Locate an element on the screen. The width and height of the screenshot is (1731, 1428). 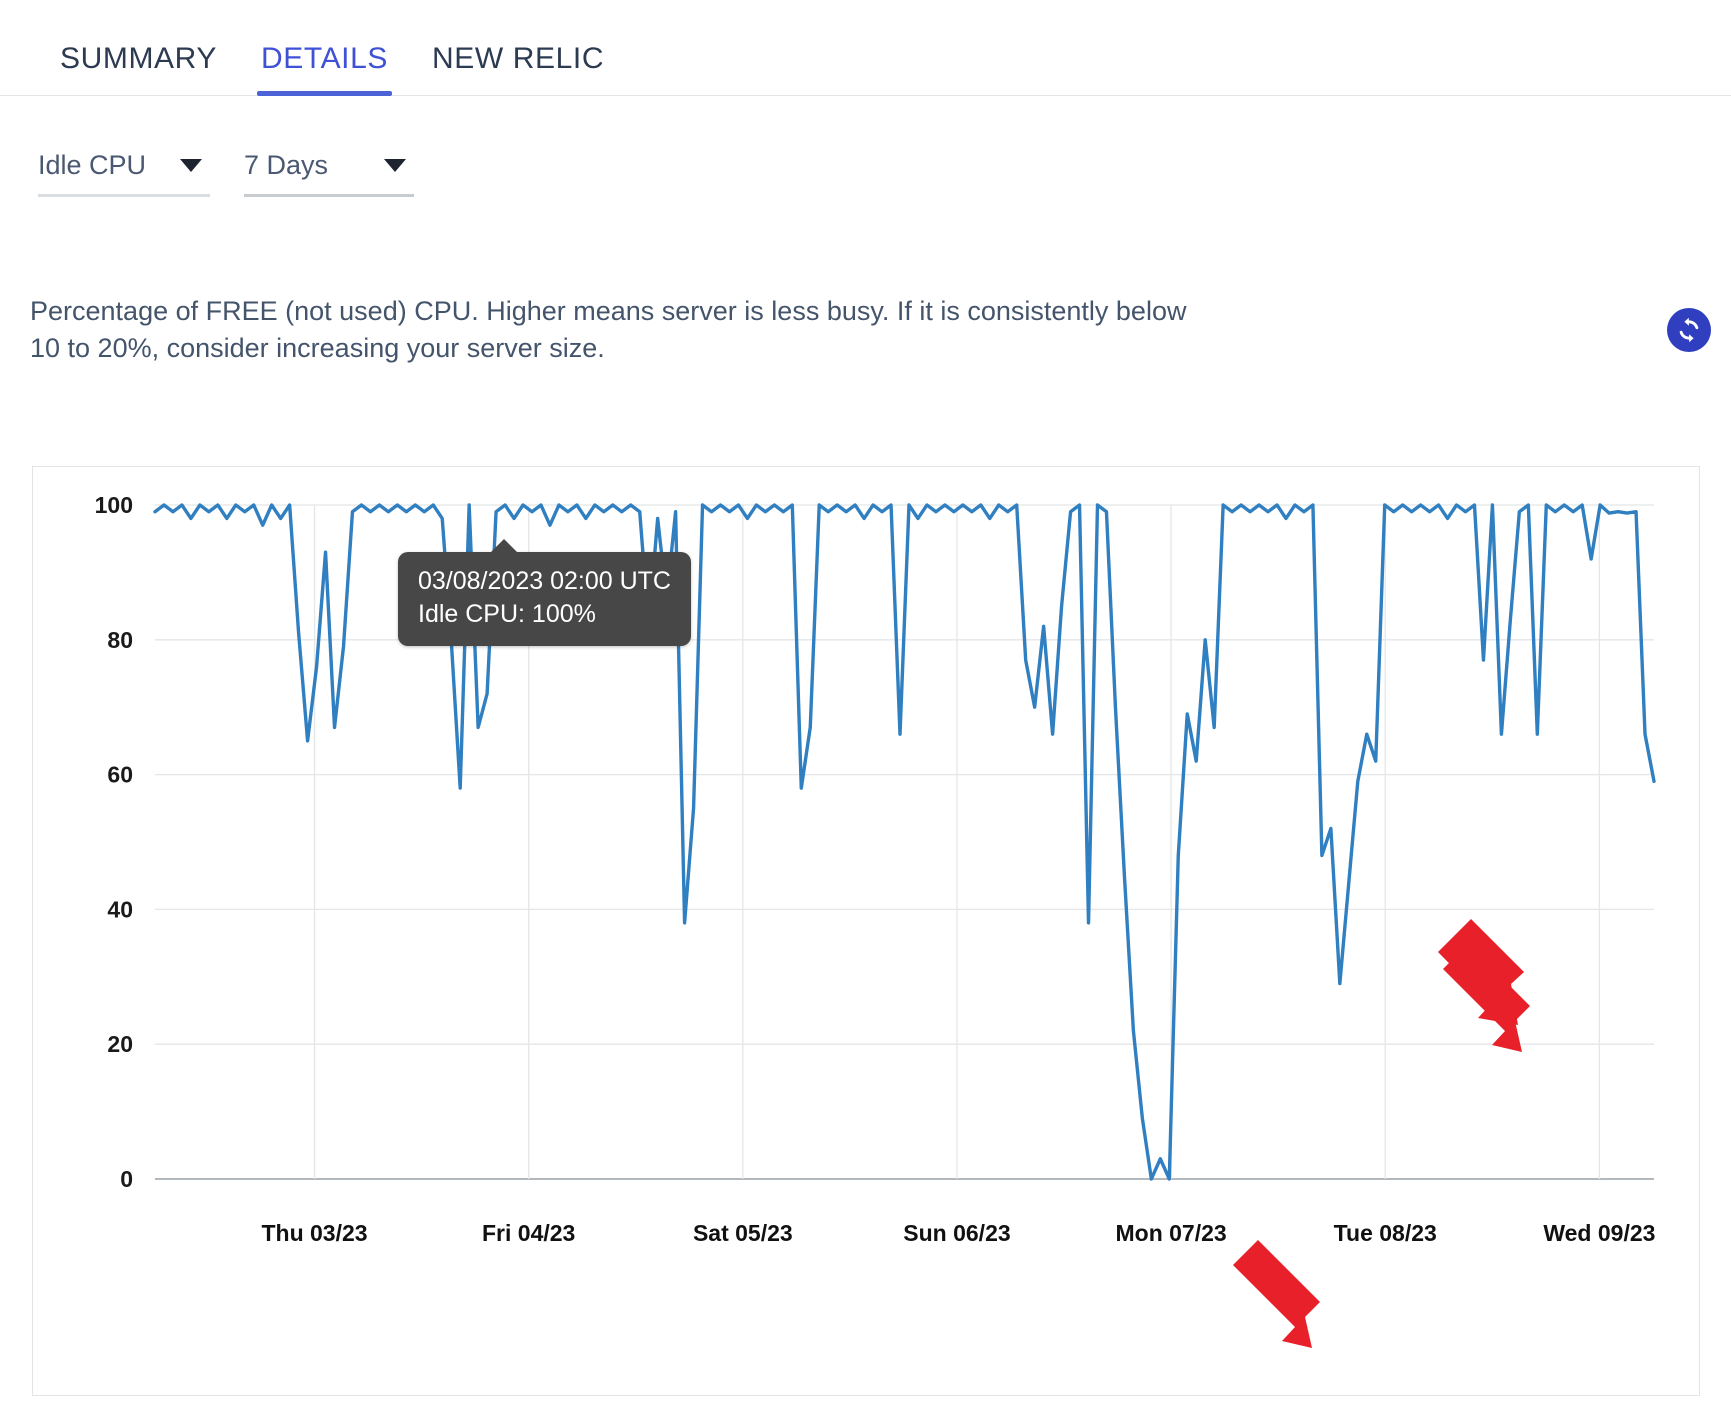
svg-text: 60 is located at coordinates (120, 775).